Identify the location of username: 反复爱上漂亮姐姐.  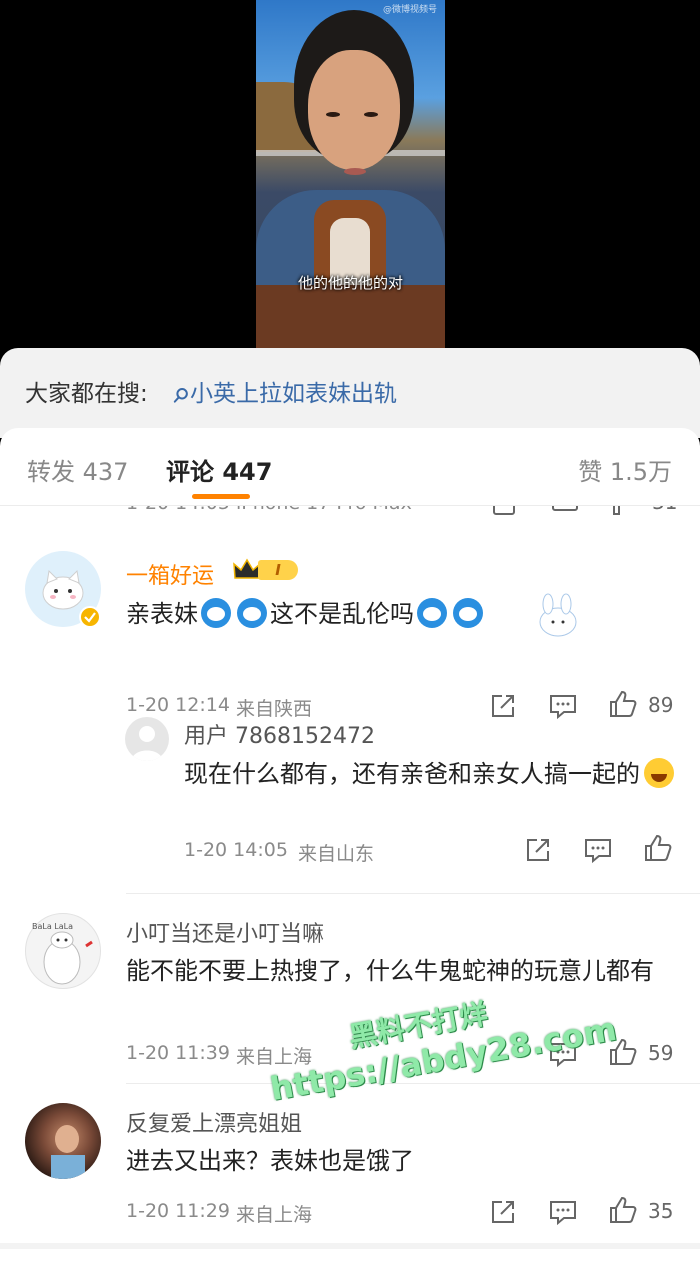
(214, 1122).